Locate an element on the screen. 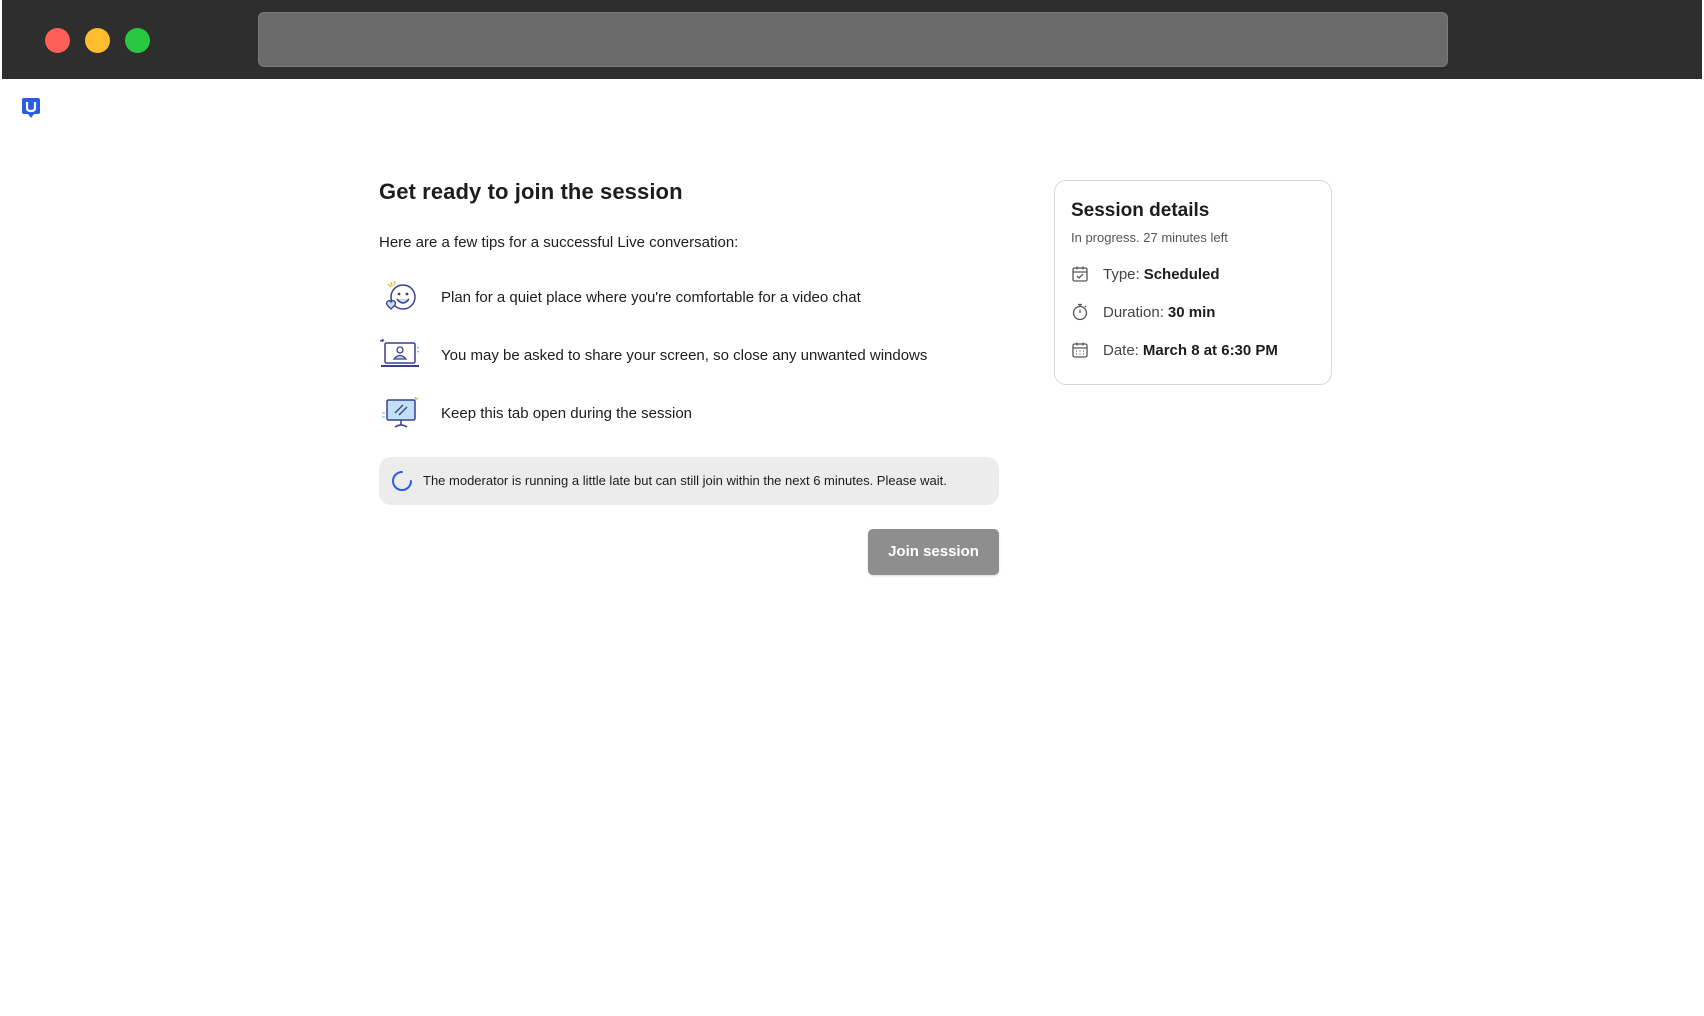 This screenshot has height=1016, width=1704. calendar-check-icon is located at coordinates (1080, 274).